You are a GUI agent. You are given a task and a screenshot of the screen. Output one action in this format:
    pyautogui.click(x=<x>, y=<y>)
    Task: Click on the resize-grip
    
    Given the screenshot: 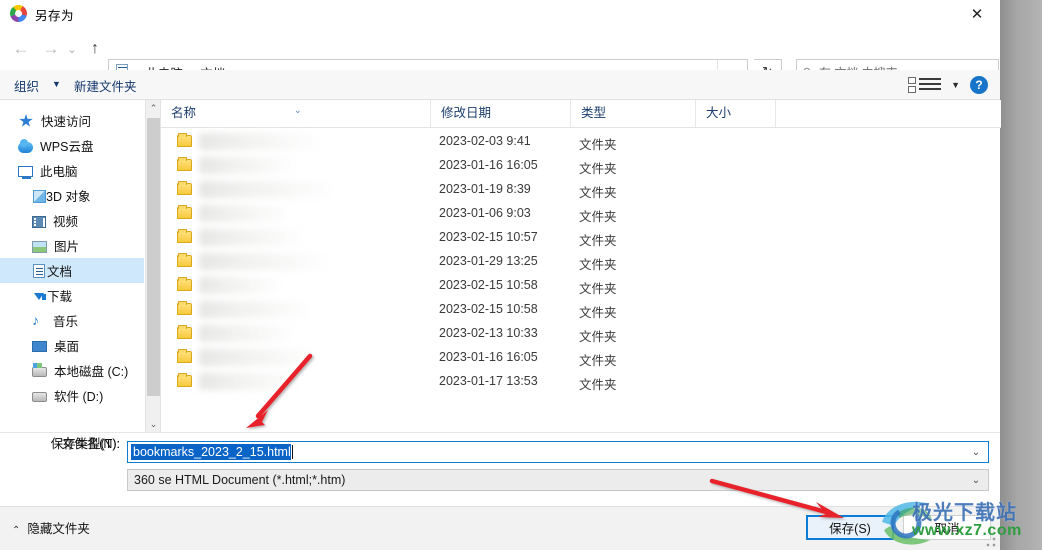 What is the action you would take?
    pyautogui.click(x=991, y=542)
    